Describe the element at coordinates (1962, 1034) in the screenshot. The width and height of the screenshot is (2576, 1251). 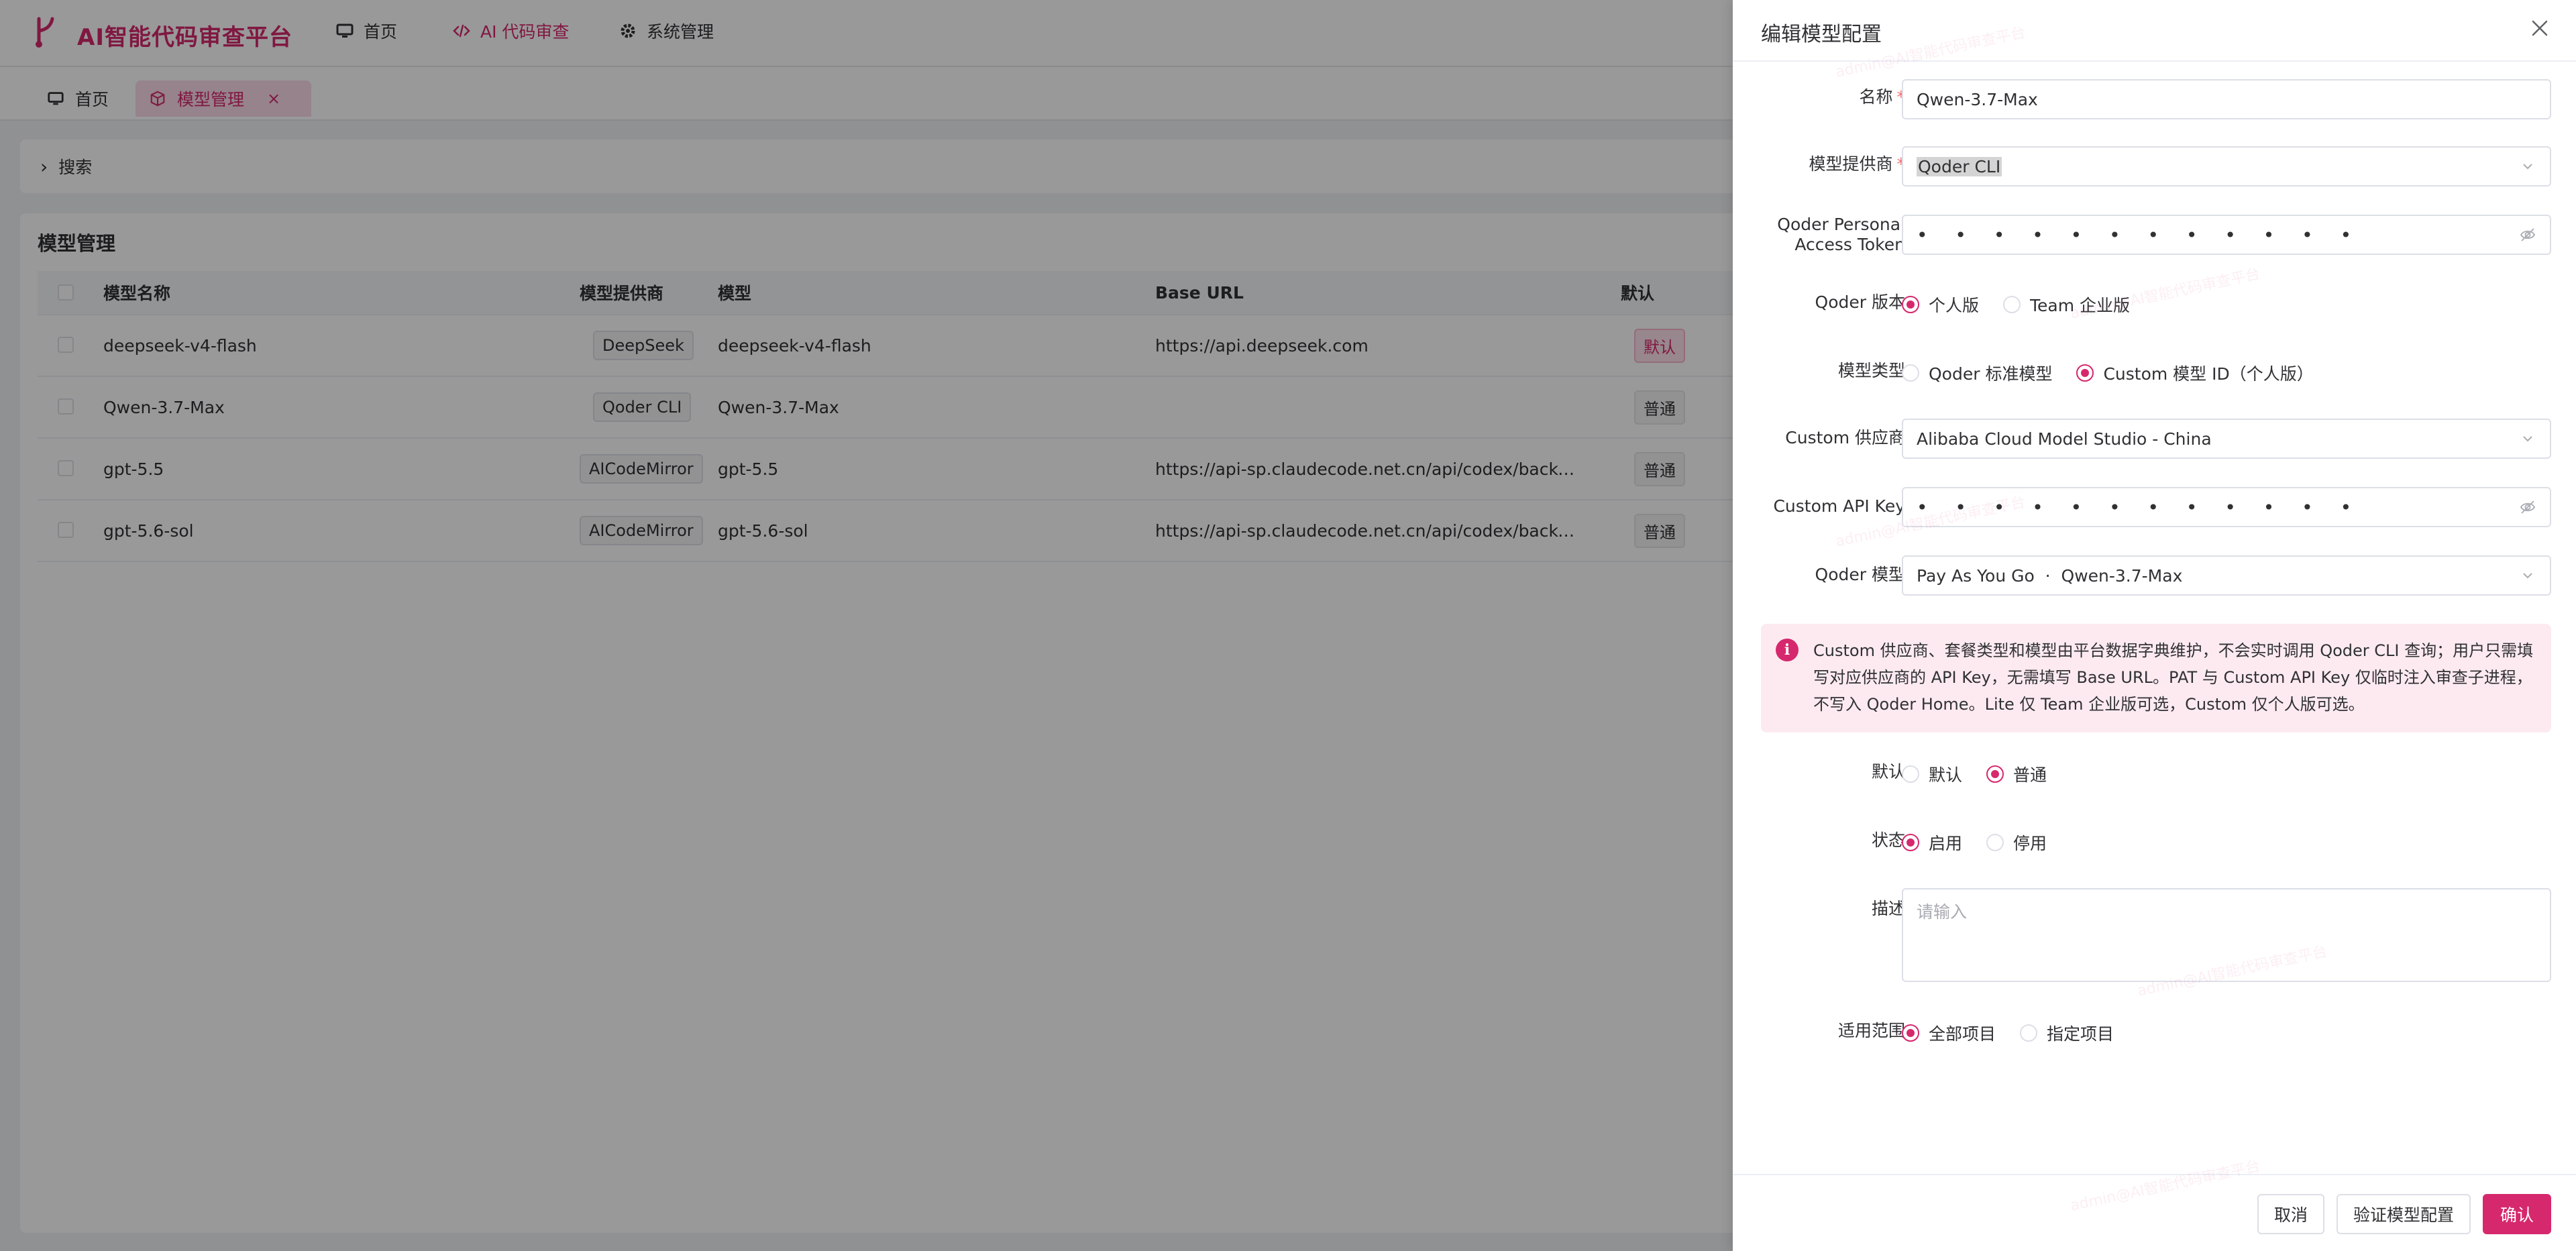
I see `scope-option-all: 全部项目` at that location.